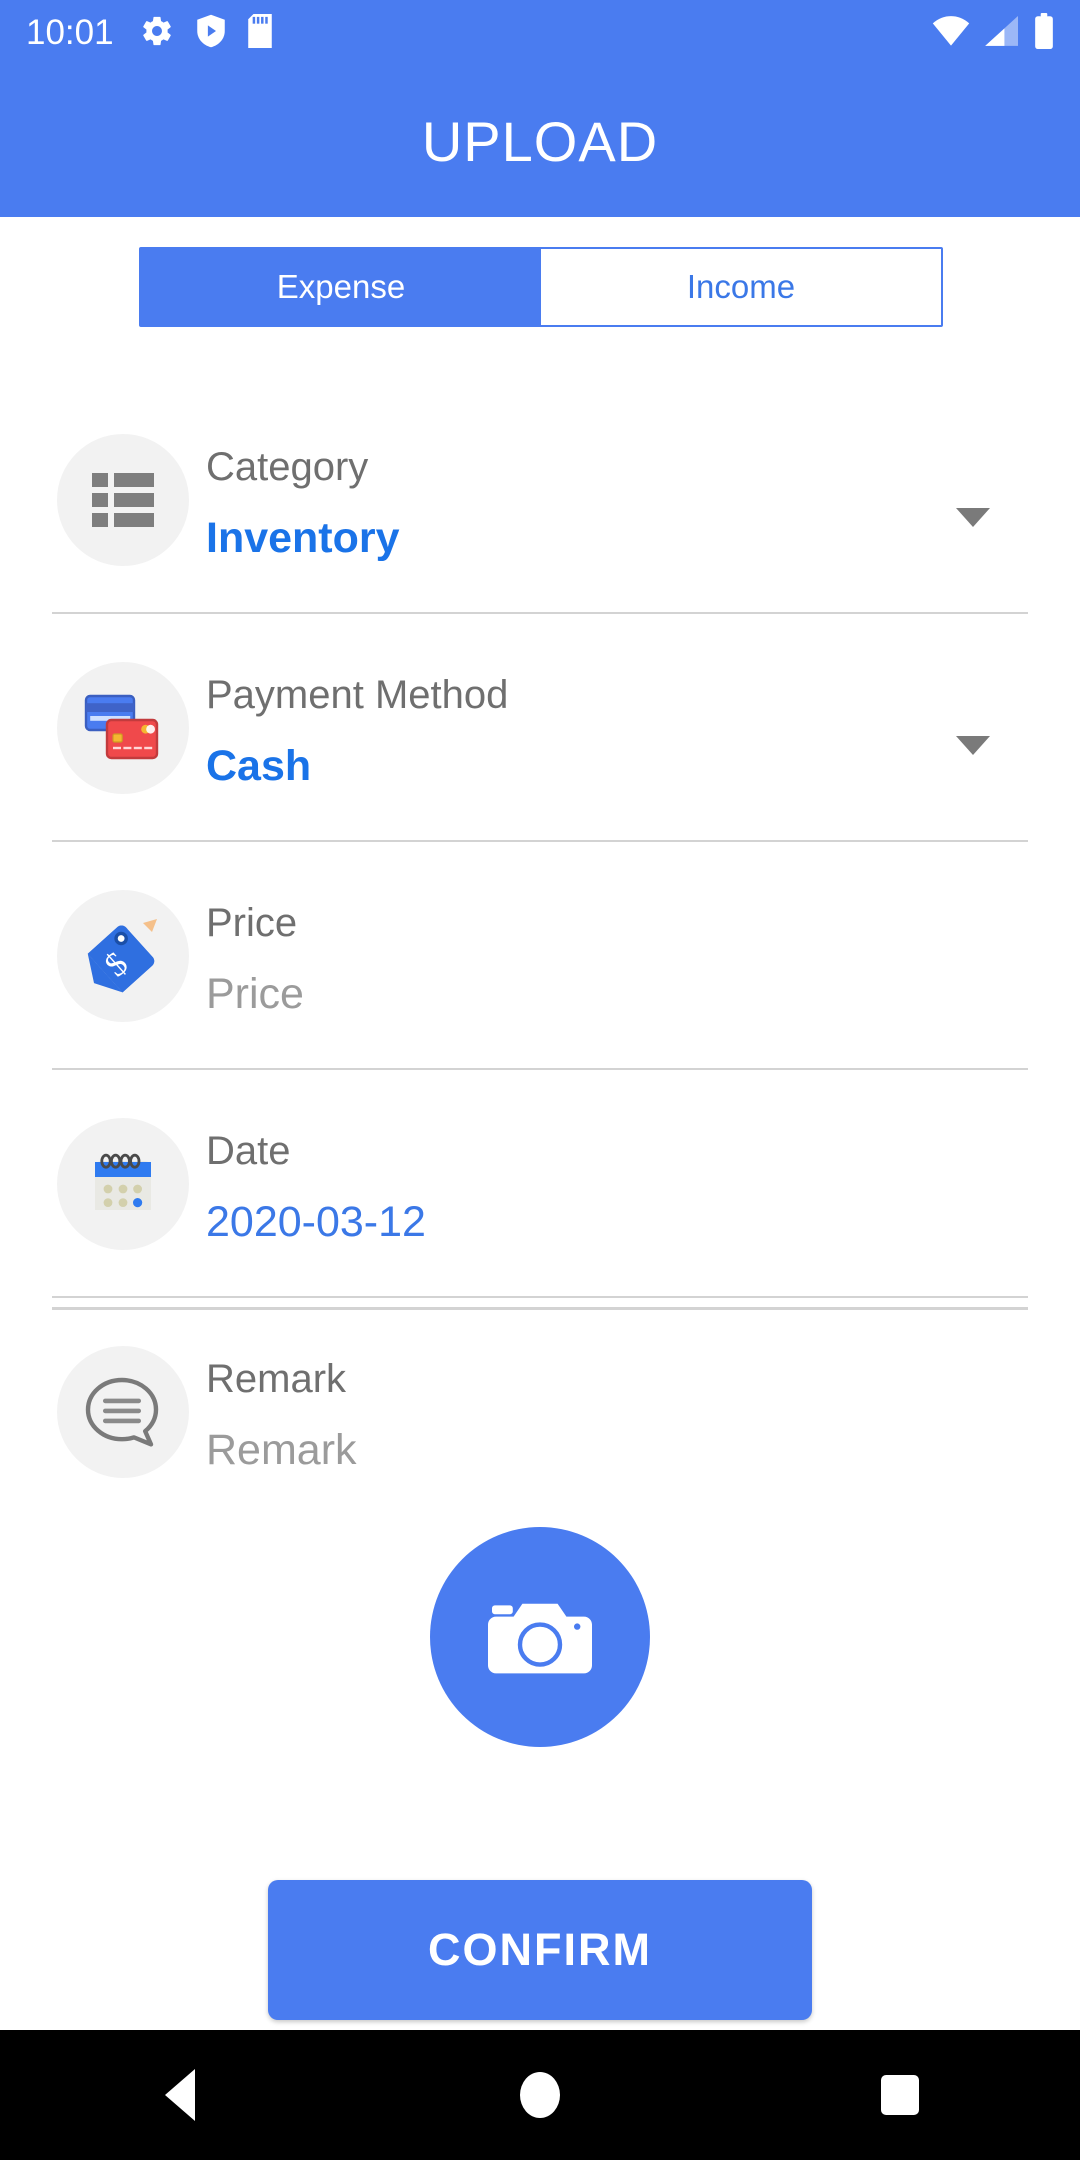 The height and width of the screenshot is (2160, 1080). I want to click on tab-income-label: Income, so click(741, 286).